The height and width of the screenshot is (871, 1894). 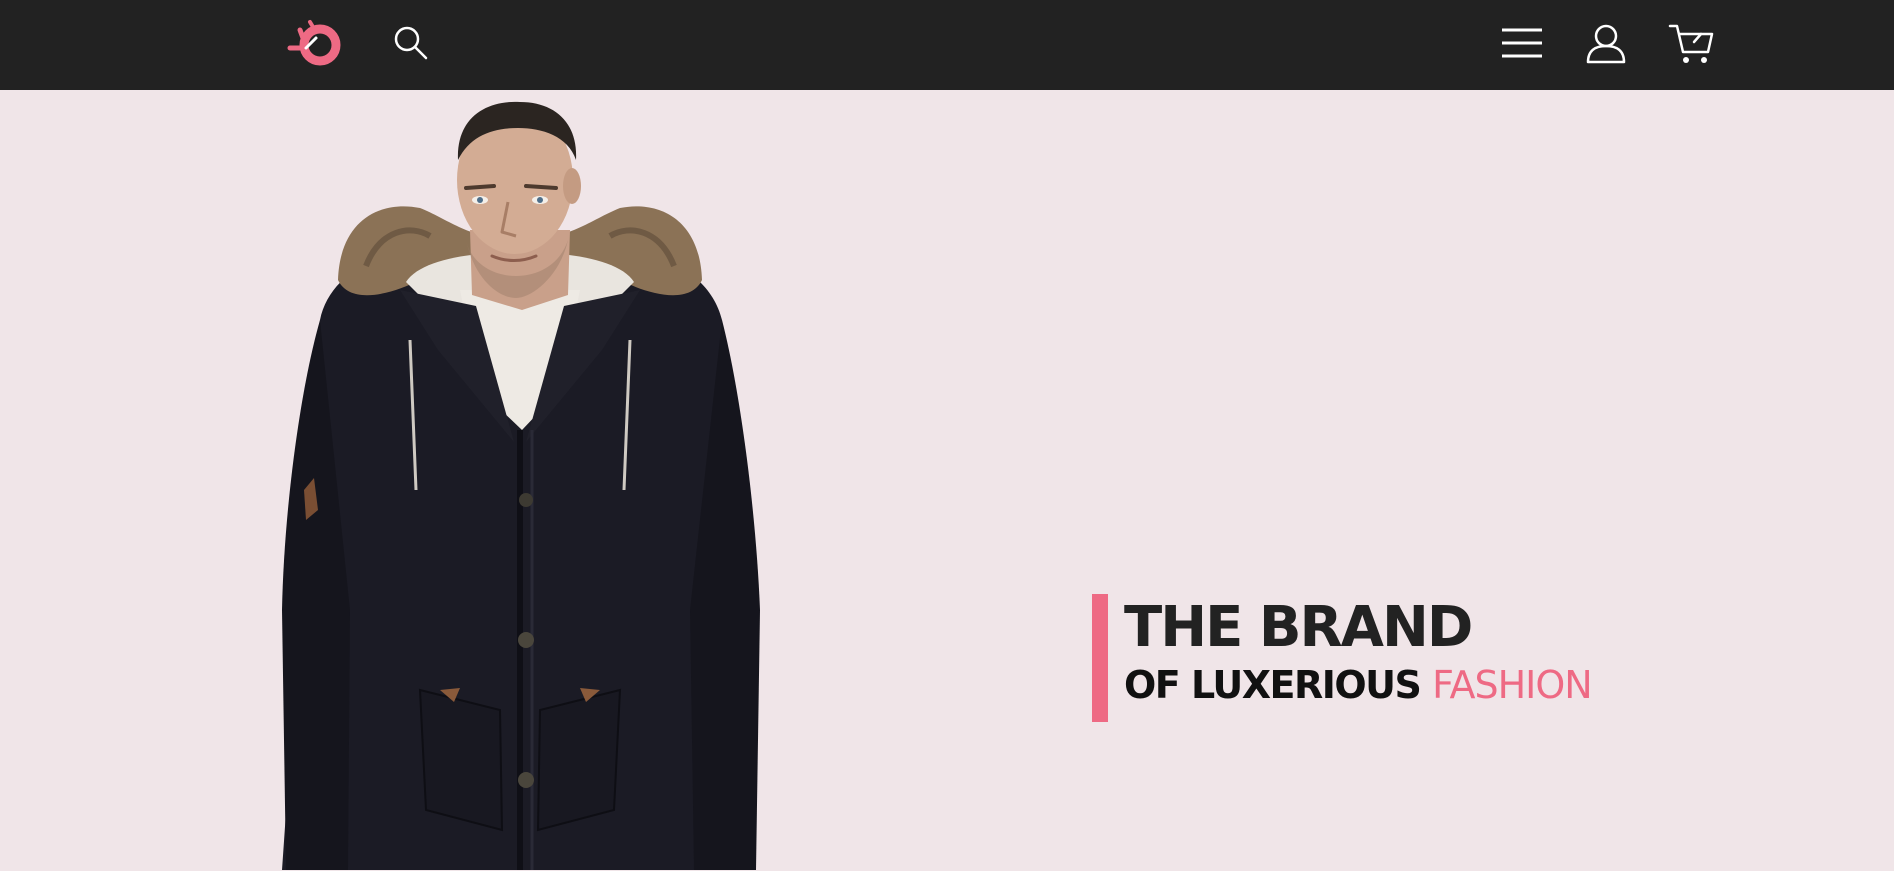 I want to click on hero-subline-prefix: OF LUXERIOUS, so click(x=1273, y=685).